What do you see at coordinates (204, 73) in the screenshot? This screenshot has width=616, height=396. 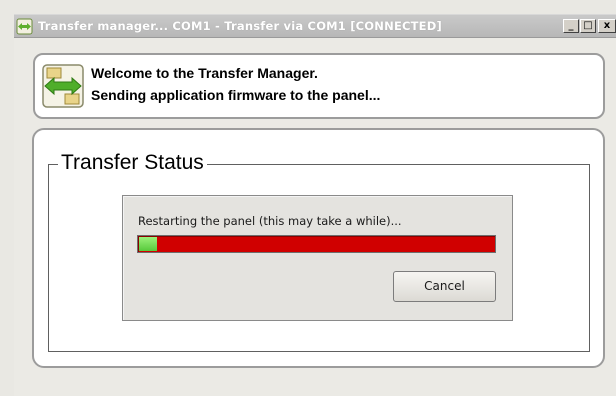 I see `welcome-title: Welcome to the Transfer Manager.` at bounding box center [204, 73].